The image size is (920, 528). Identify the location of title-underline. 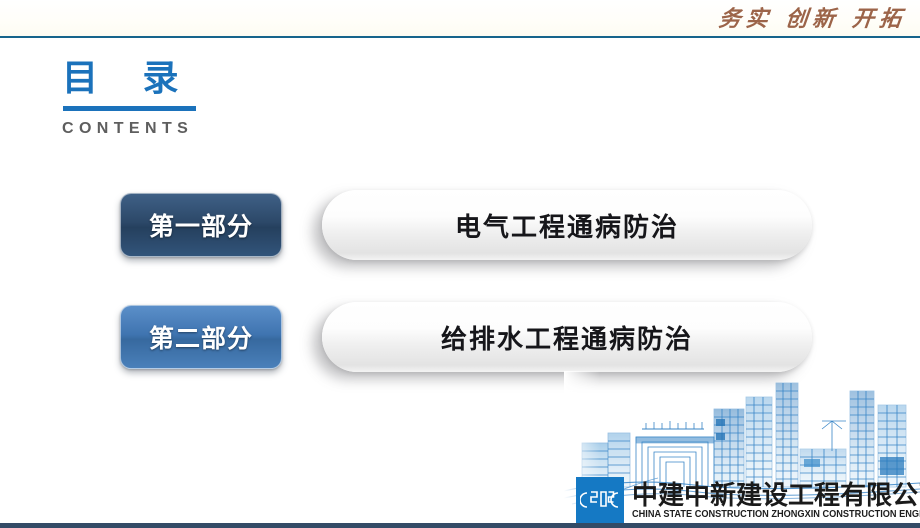
(129, 108).